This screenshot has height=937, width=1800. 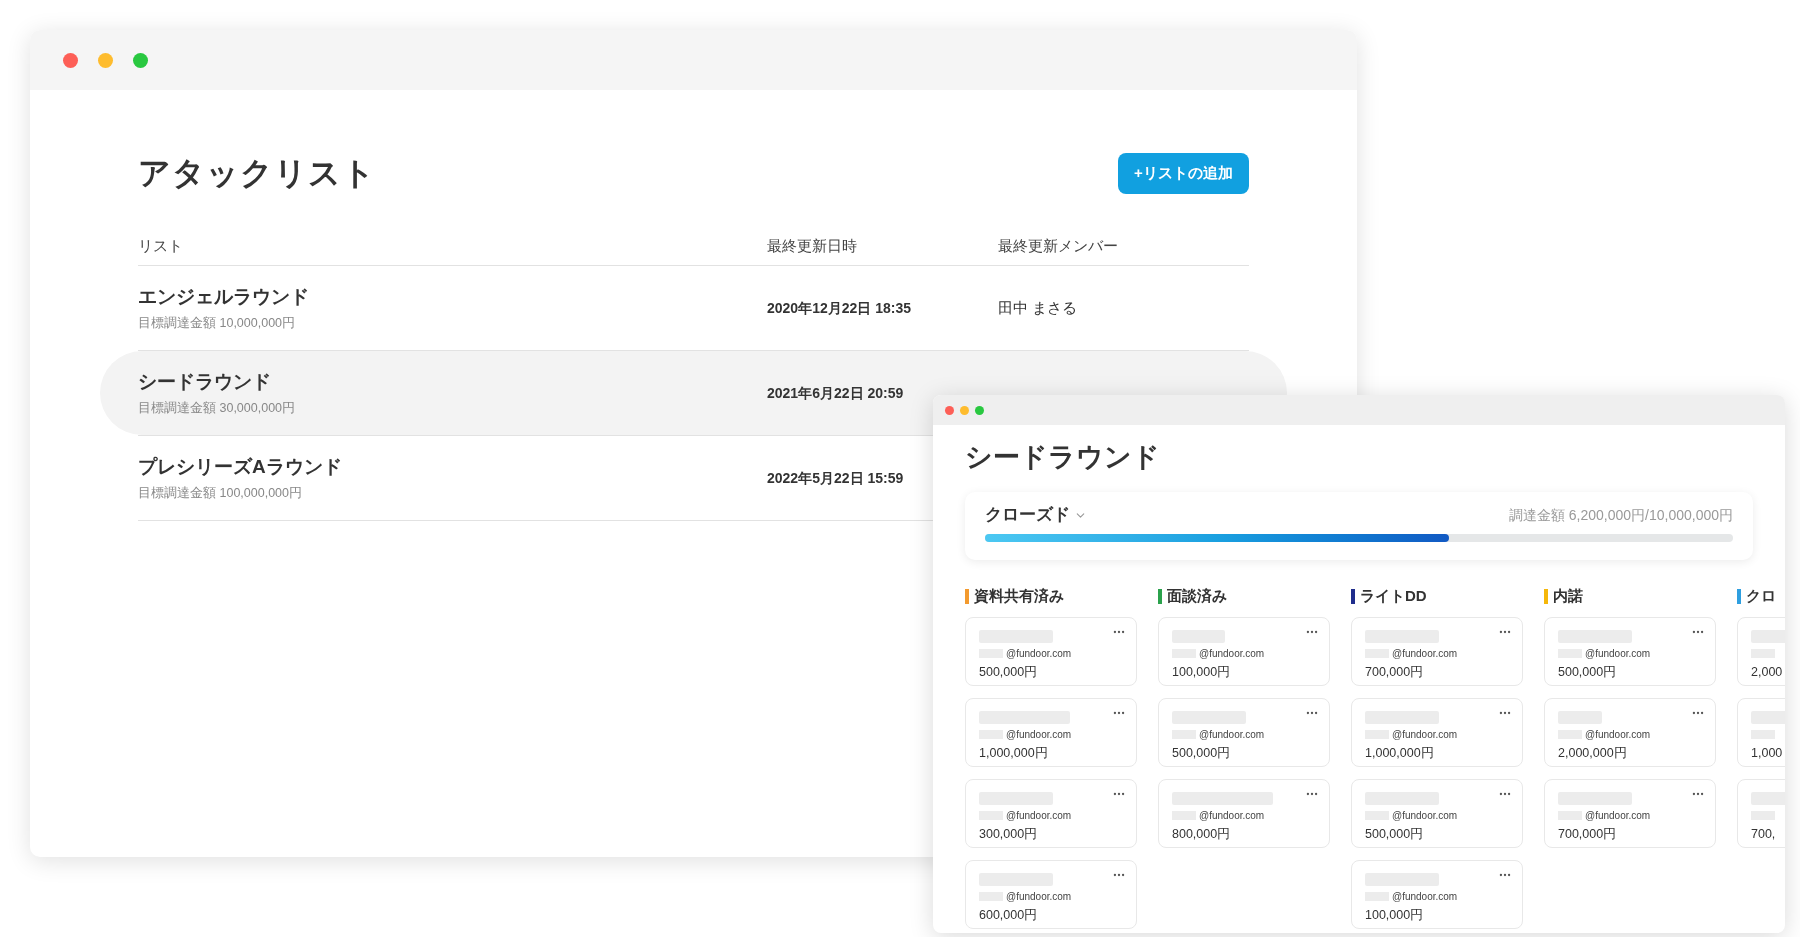 I want to click on updated-time: 2020年12月22日 18:35, so click(x=839, y=308).